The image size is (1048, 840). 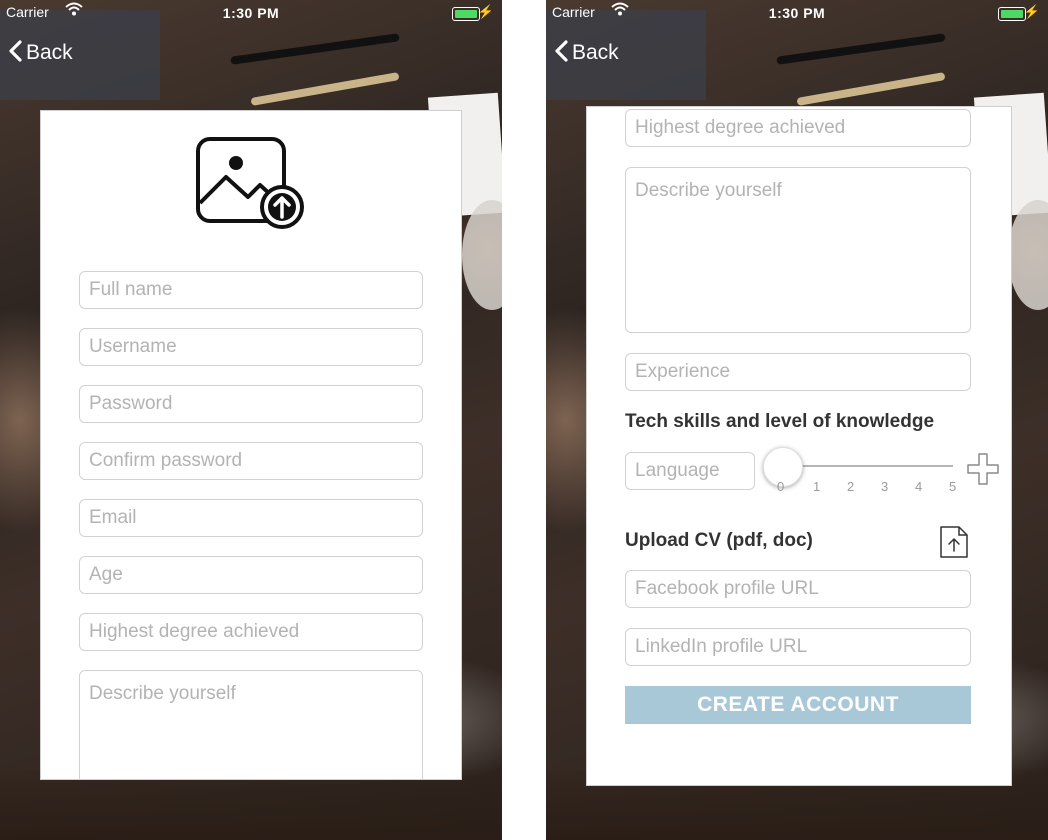 What do you see at coordinates (851, 486) in the screenshot?
I see `slider-tick: 2` at bounding box center [851, 486].